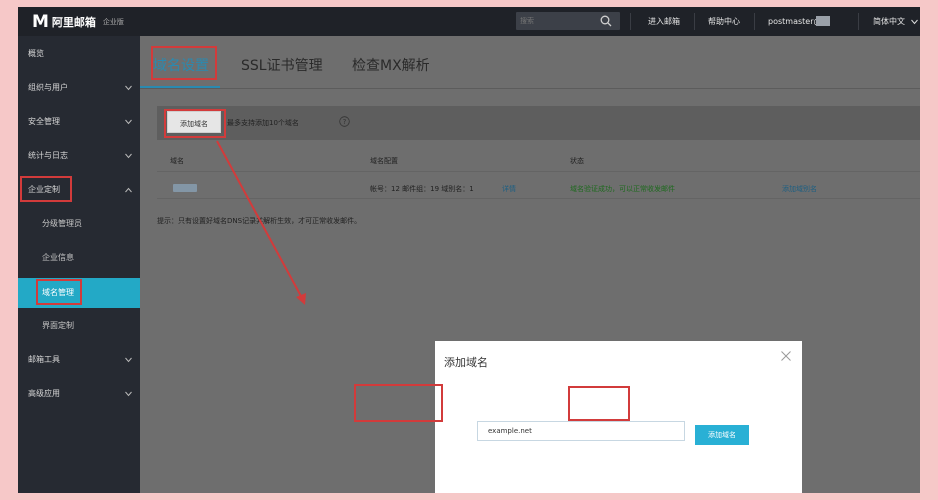 The width and height of the screenshot is (938, 500). Describe the element at coordinates (113, 21) in the screenshot. I see `logo-edition: 企业版` at that location.